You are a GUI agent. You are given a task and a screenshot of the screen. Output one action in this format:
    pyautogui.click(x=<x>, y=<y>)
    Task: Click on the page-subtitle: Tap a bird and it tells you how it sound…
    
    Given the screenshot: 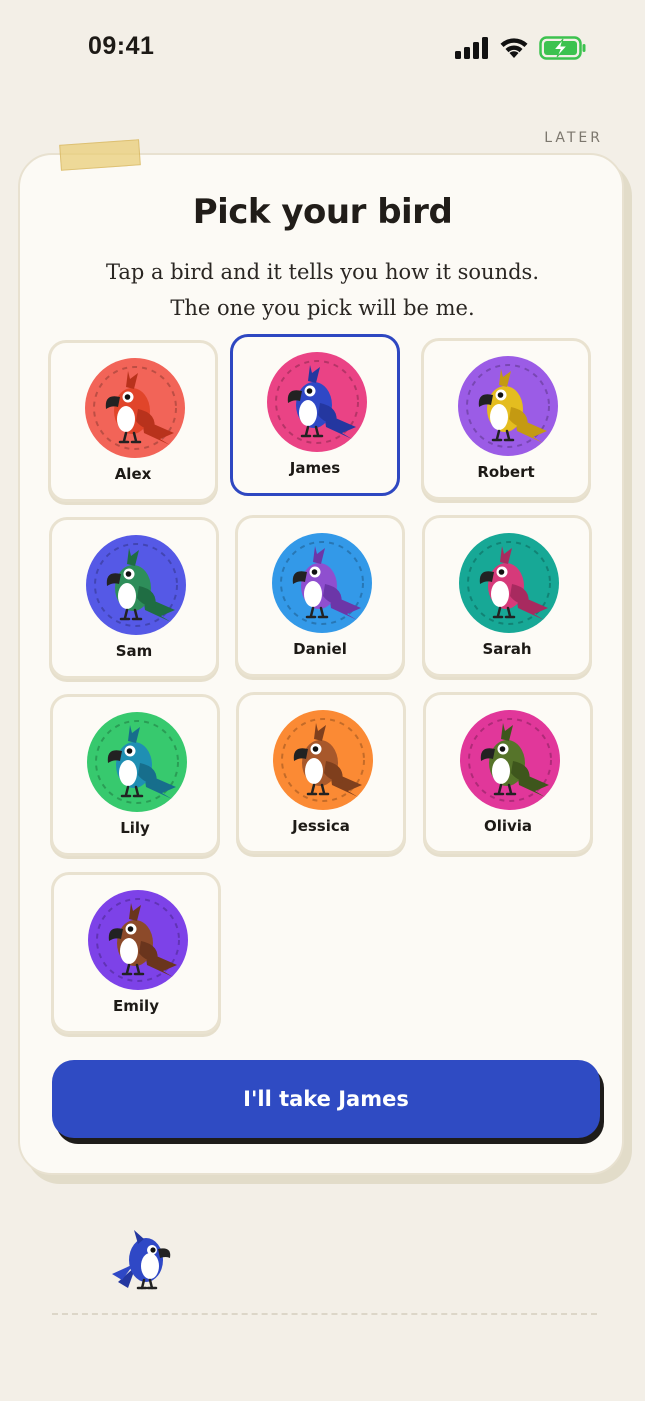 What is the action you would take?
    pyautogui.click(x=322, y=290)
    